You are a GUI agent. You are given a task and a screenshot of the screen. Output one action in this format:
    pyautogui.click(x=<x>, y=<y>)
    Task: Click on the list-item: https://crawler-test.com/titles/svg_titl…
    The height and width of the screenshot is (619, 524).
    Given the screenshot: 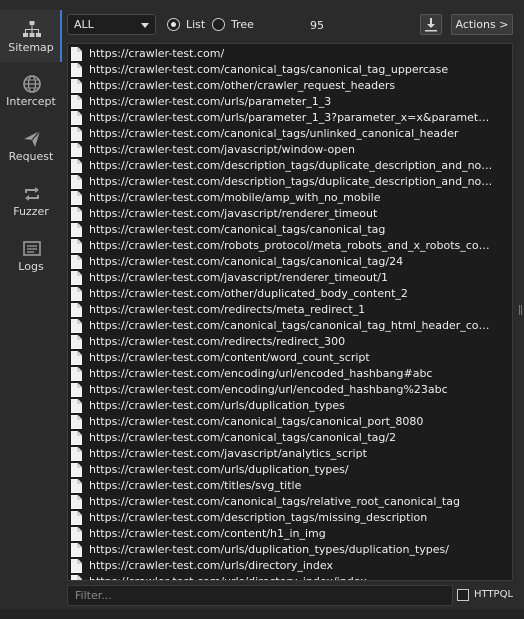 What is the action you would take?
    pyautogui.click(x=290, y=486)
    